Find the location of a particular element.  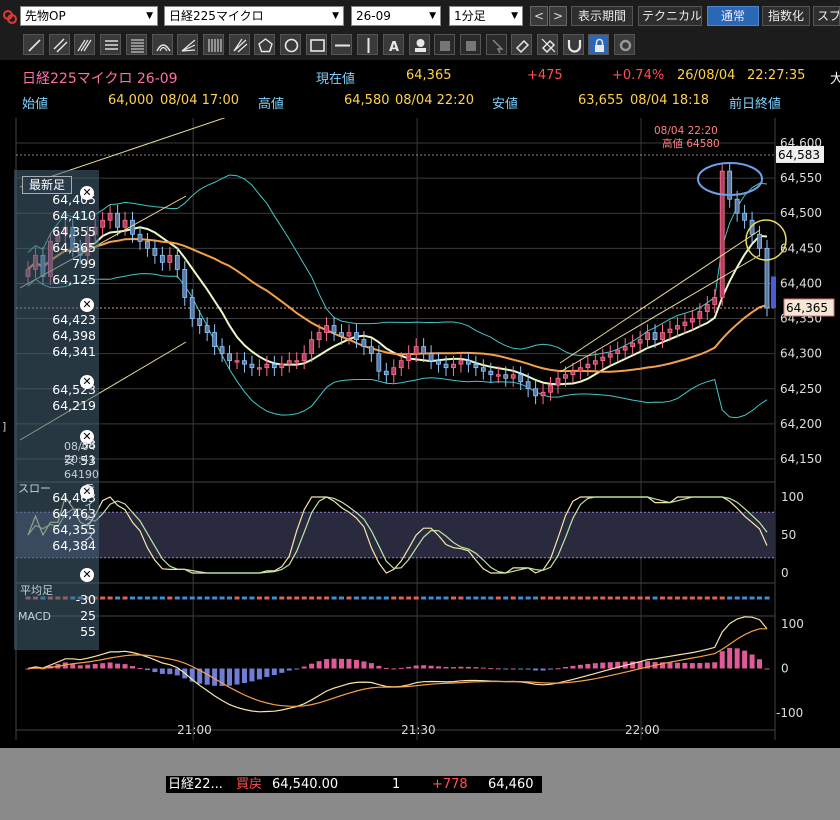

text-tool-icon: A is located at coordinates (393, 44).